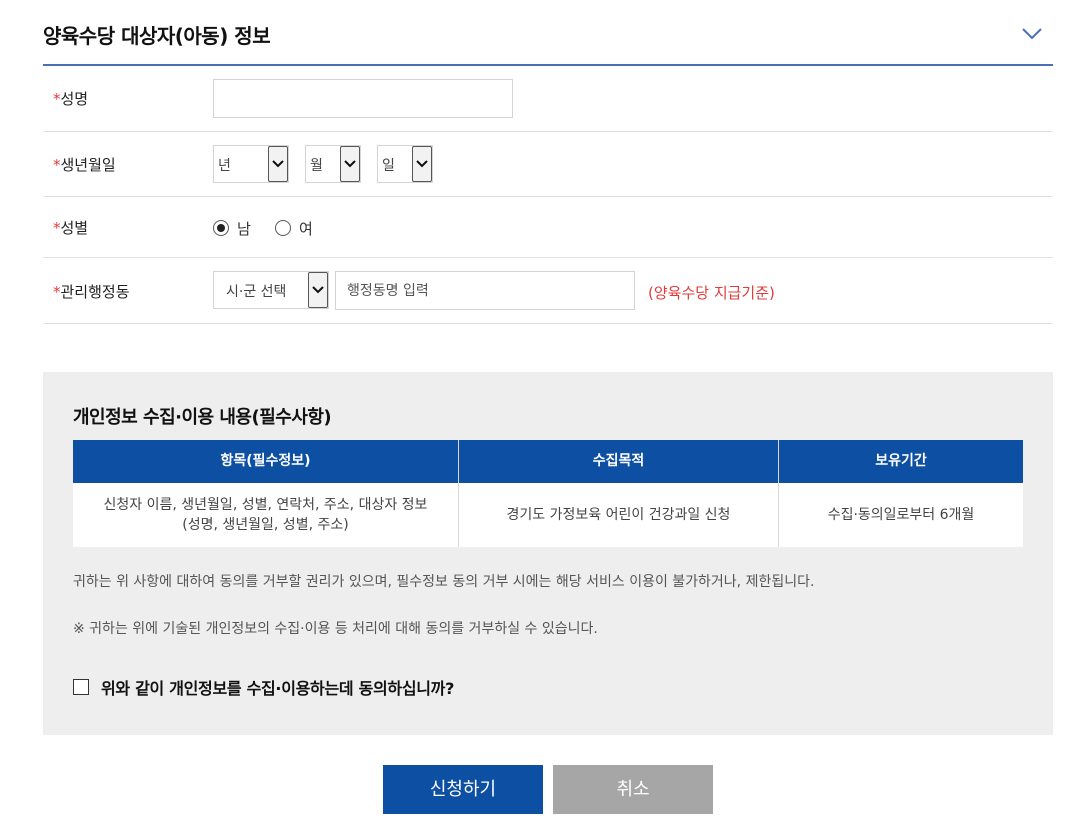 This screenshot has height=840, width=1091. I want to click on birth-label: *생년월일, so click(84, 165).